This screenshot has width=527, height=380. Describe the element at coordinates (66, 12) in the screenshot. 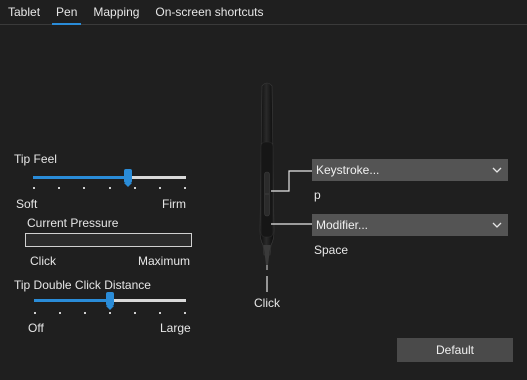

I see `tab-pen: Pen` at that location.